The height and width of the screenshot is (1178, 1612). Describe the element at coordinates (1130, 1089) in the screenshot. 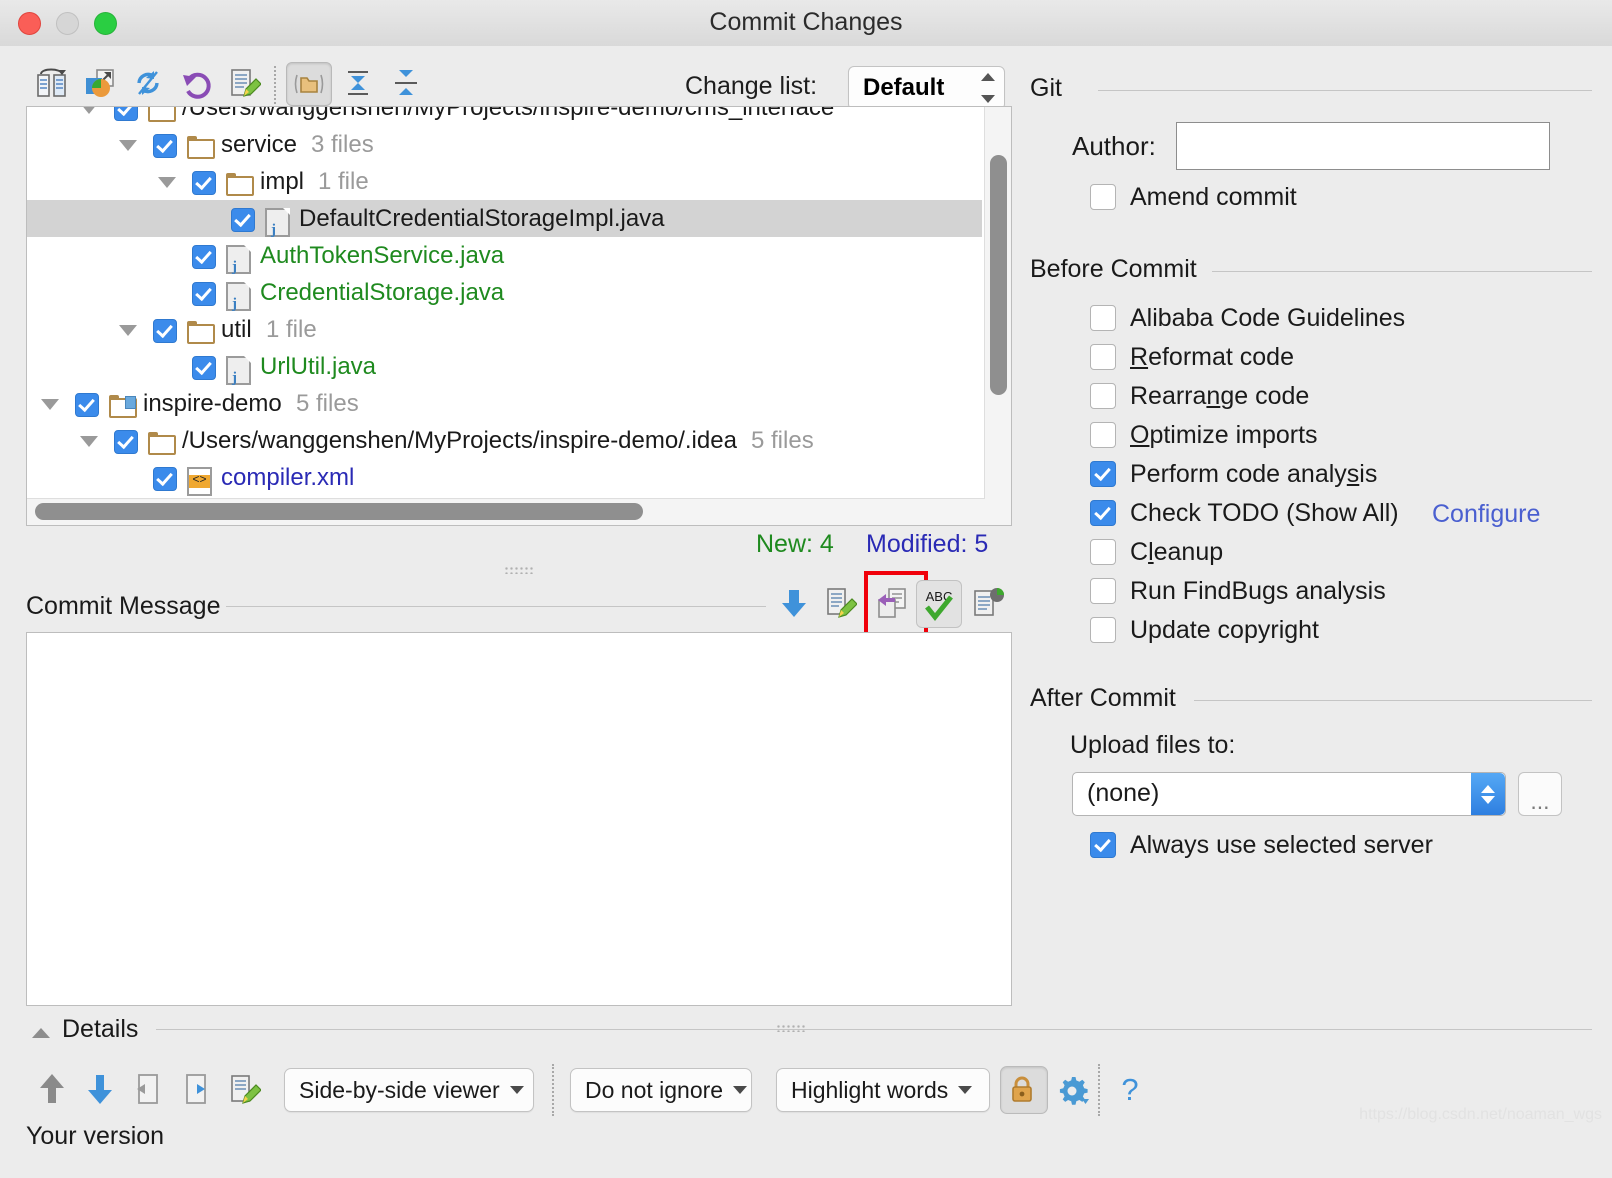

I see `help-icon: ?` at that location.